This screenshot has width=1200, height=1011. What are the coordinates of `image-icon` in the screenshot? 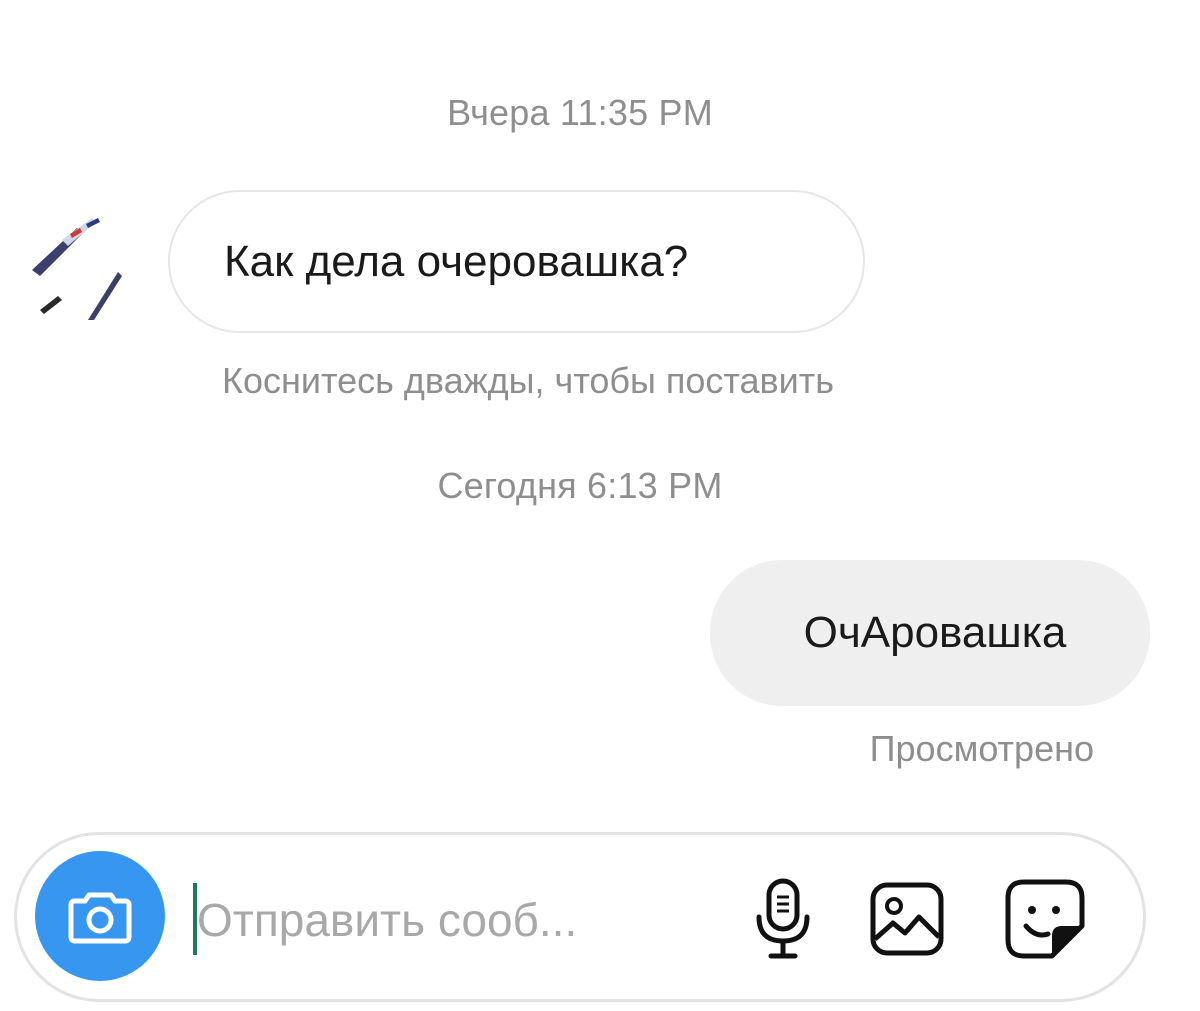 It's located at (907, 919).